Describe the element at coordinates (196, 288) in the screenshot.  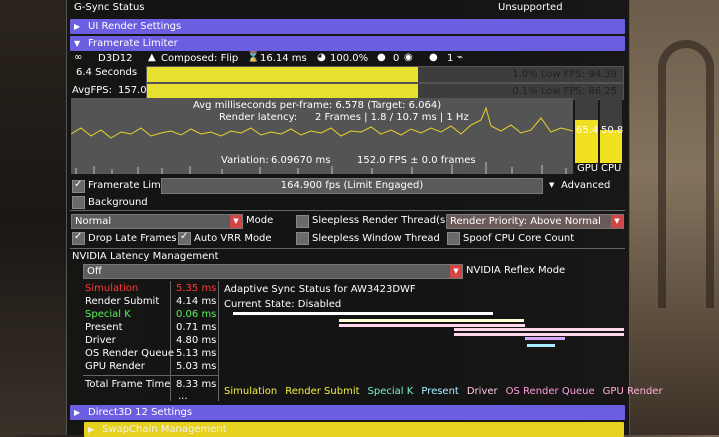
I see `latency-row-value: 5.35 ms` at that location.